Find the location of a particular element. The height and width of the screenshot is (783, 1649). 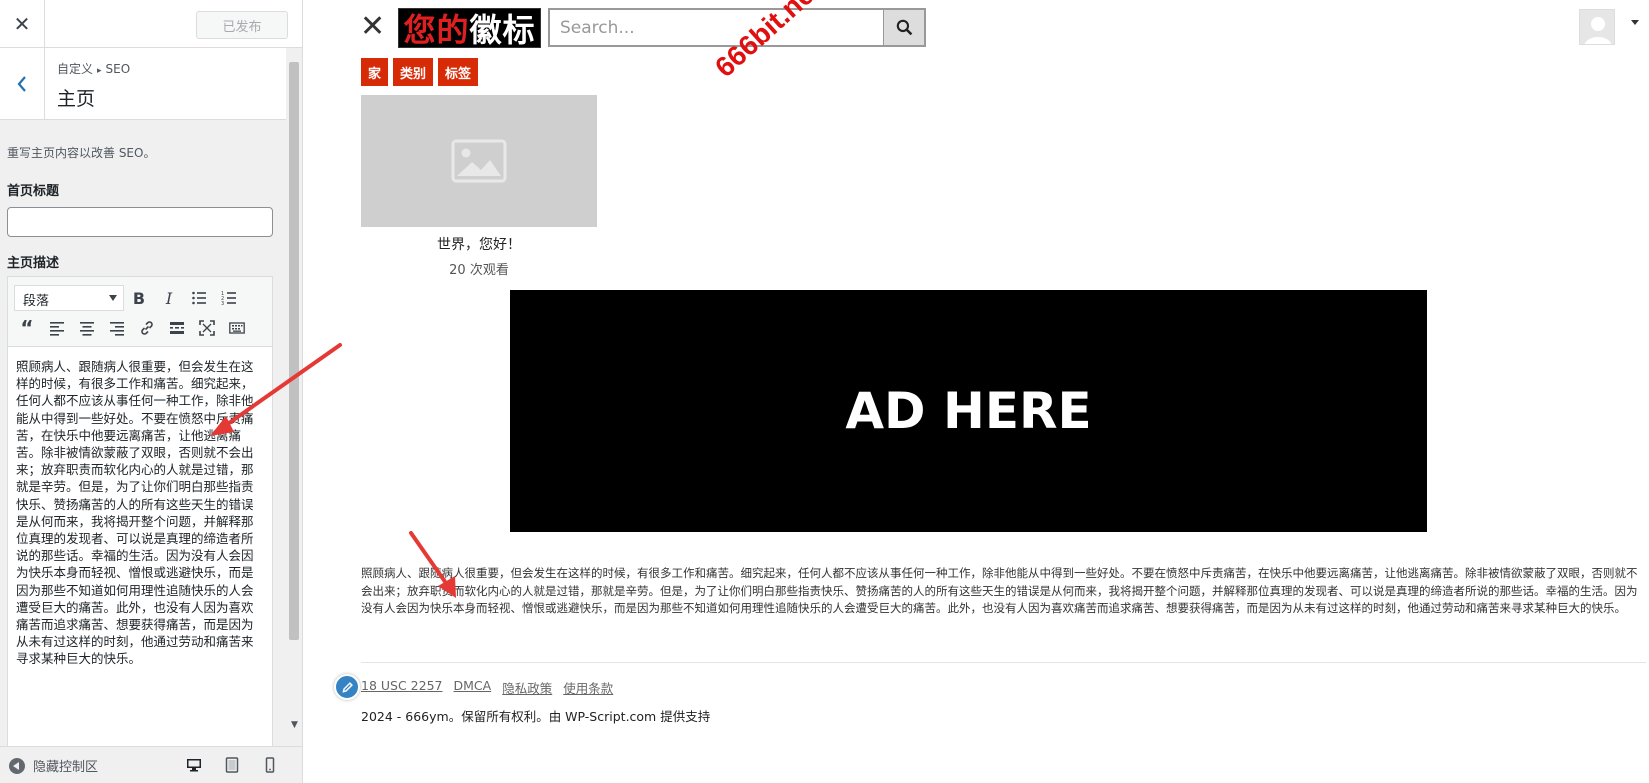

user-icon is located at coordinates (1597, 27).